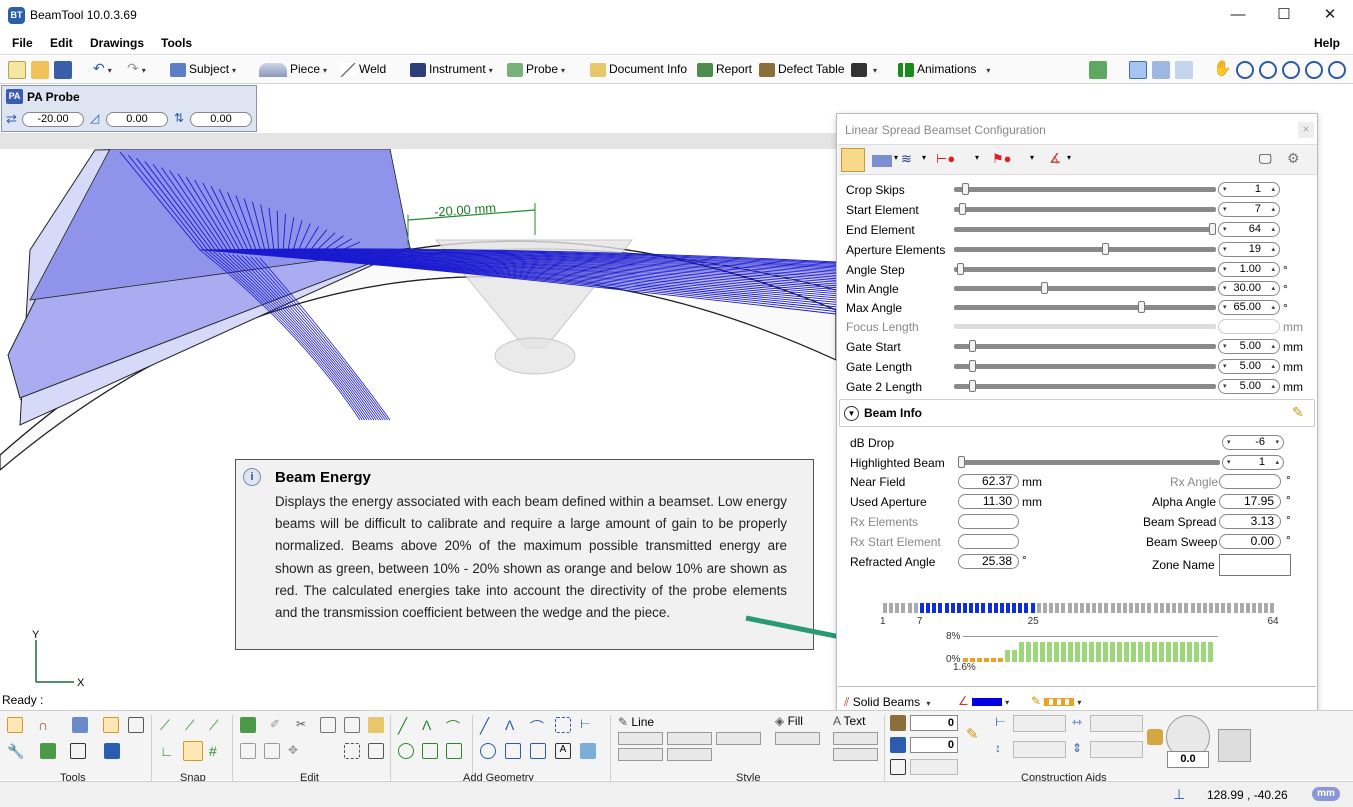 The height and width of the screenshot is (807, 1353). Describe the element at coordinates (1245, 70) in the screenshot. I see `zoom-icon` at that location.